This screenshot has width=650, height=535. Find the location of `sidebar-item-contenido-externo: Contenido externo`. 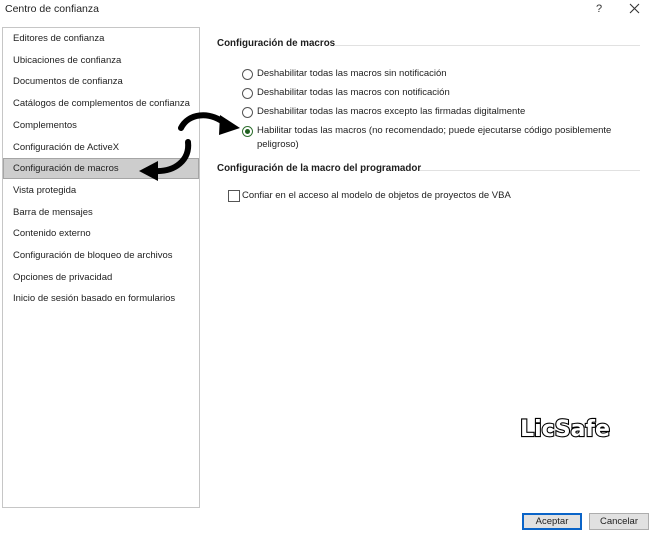

sidebar-item-contenido-externo: Contenido externo is located at coordinates (101, 233).